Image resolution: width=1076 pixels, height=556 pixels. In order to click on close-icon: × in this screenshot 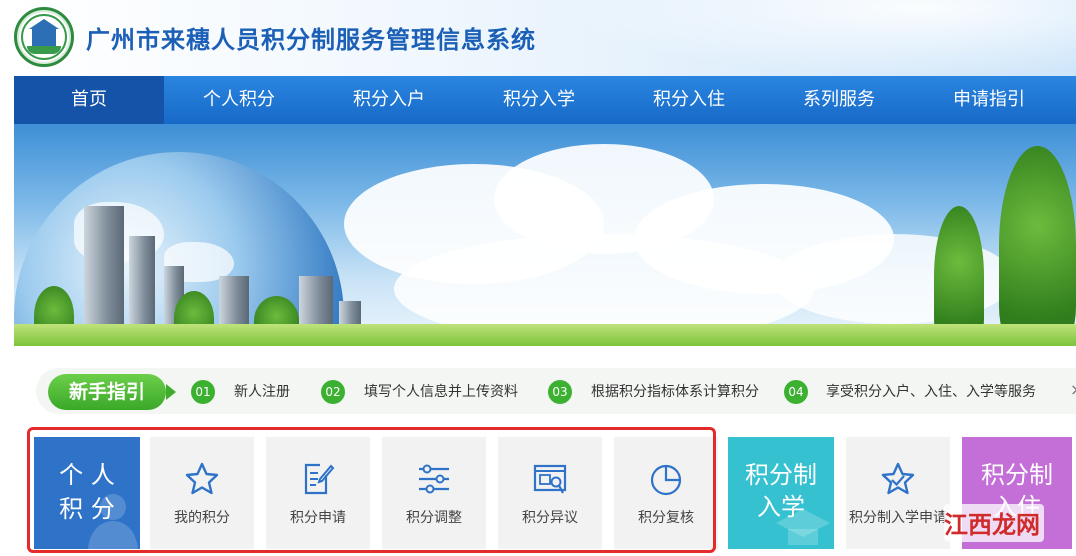, I will do `click(1073, 389)`.